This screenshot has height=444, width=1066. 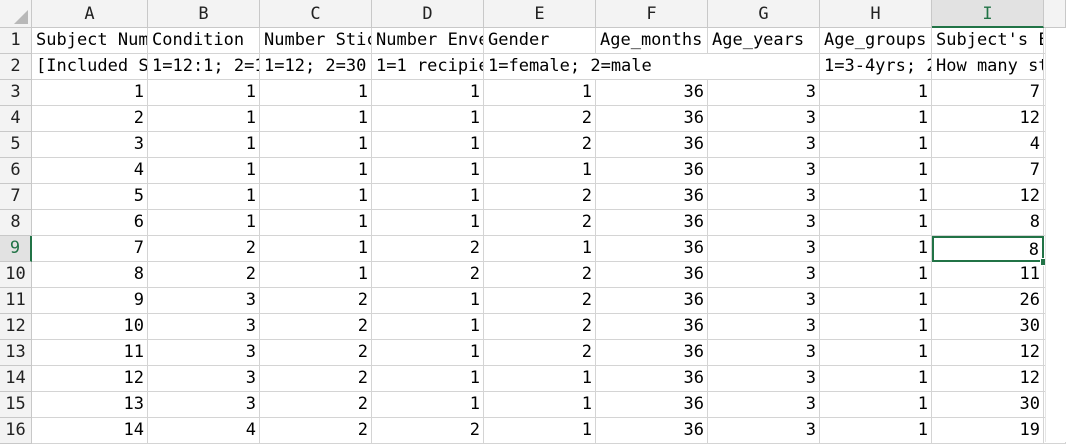 What do you see at coordinates (988, 14) in the screenshot?
I see `column-header-i: I` at bounding box center [988, 14].